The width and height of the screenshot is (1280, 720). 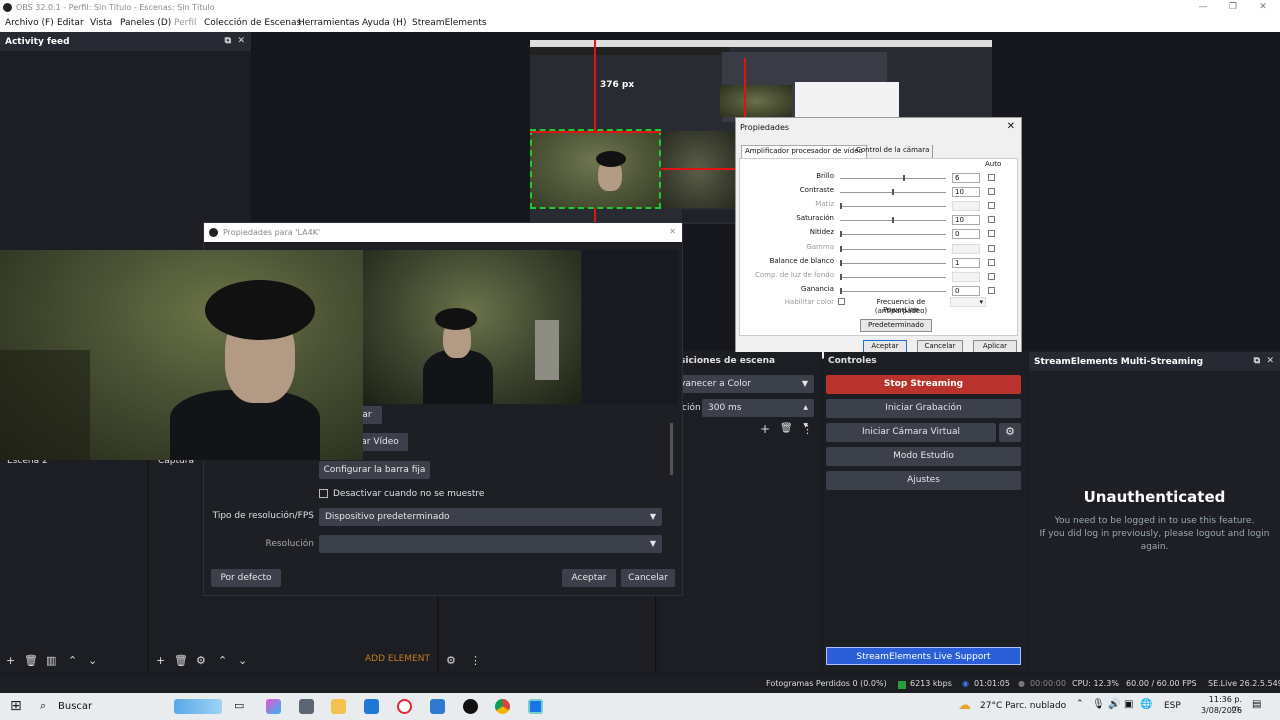 What do you see at coordinates (804, 151) in the screenshot?
I see `tab-video-proc-amp: Amplificador procesador de vídeo` at bounding box center [804, 151].